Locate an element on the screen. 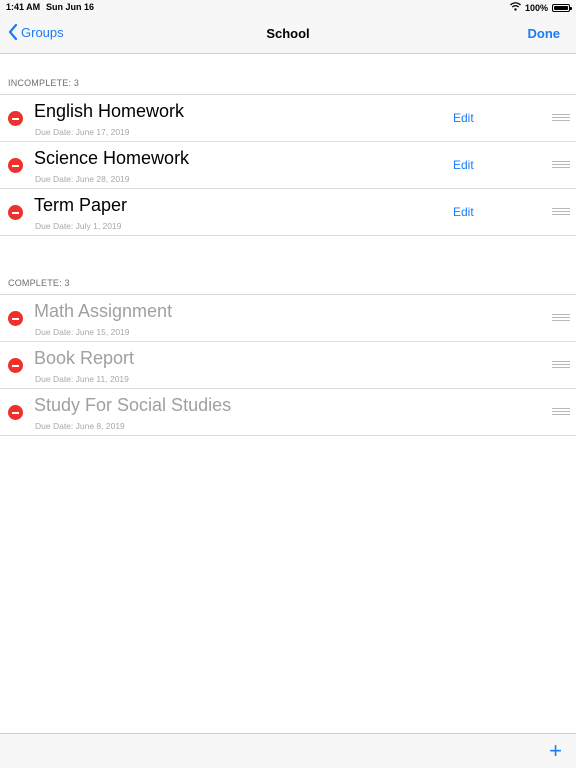 The height and width of the screenshot is (768, 576). bottom-toolbar: + is located at coordinates (288, 750).